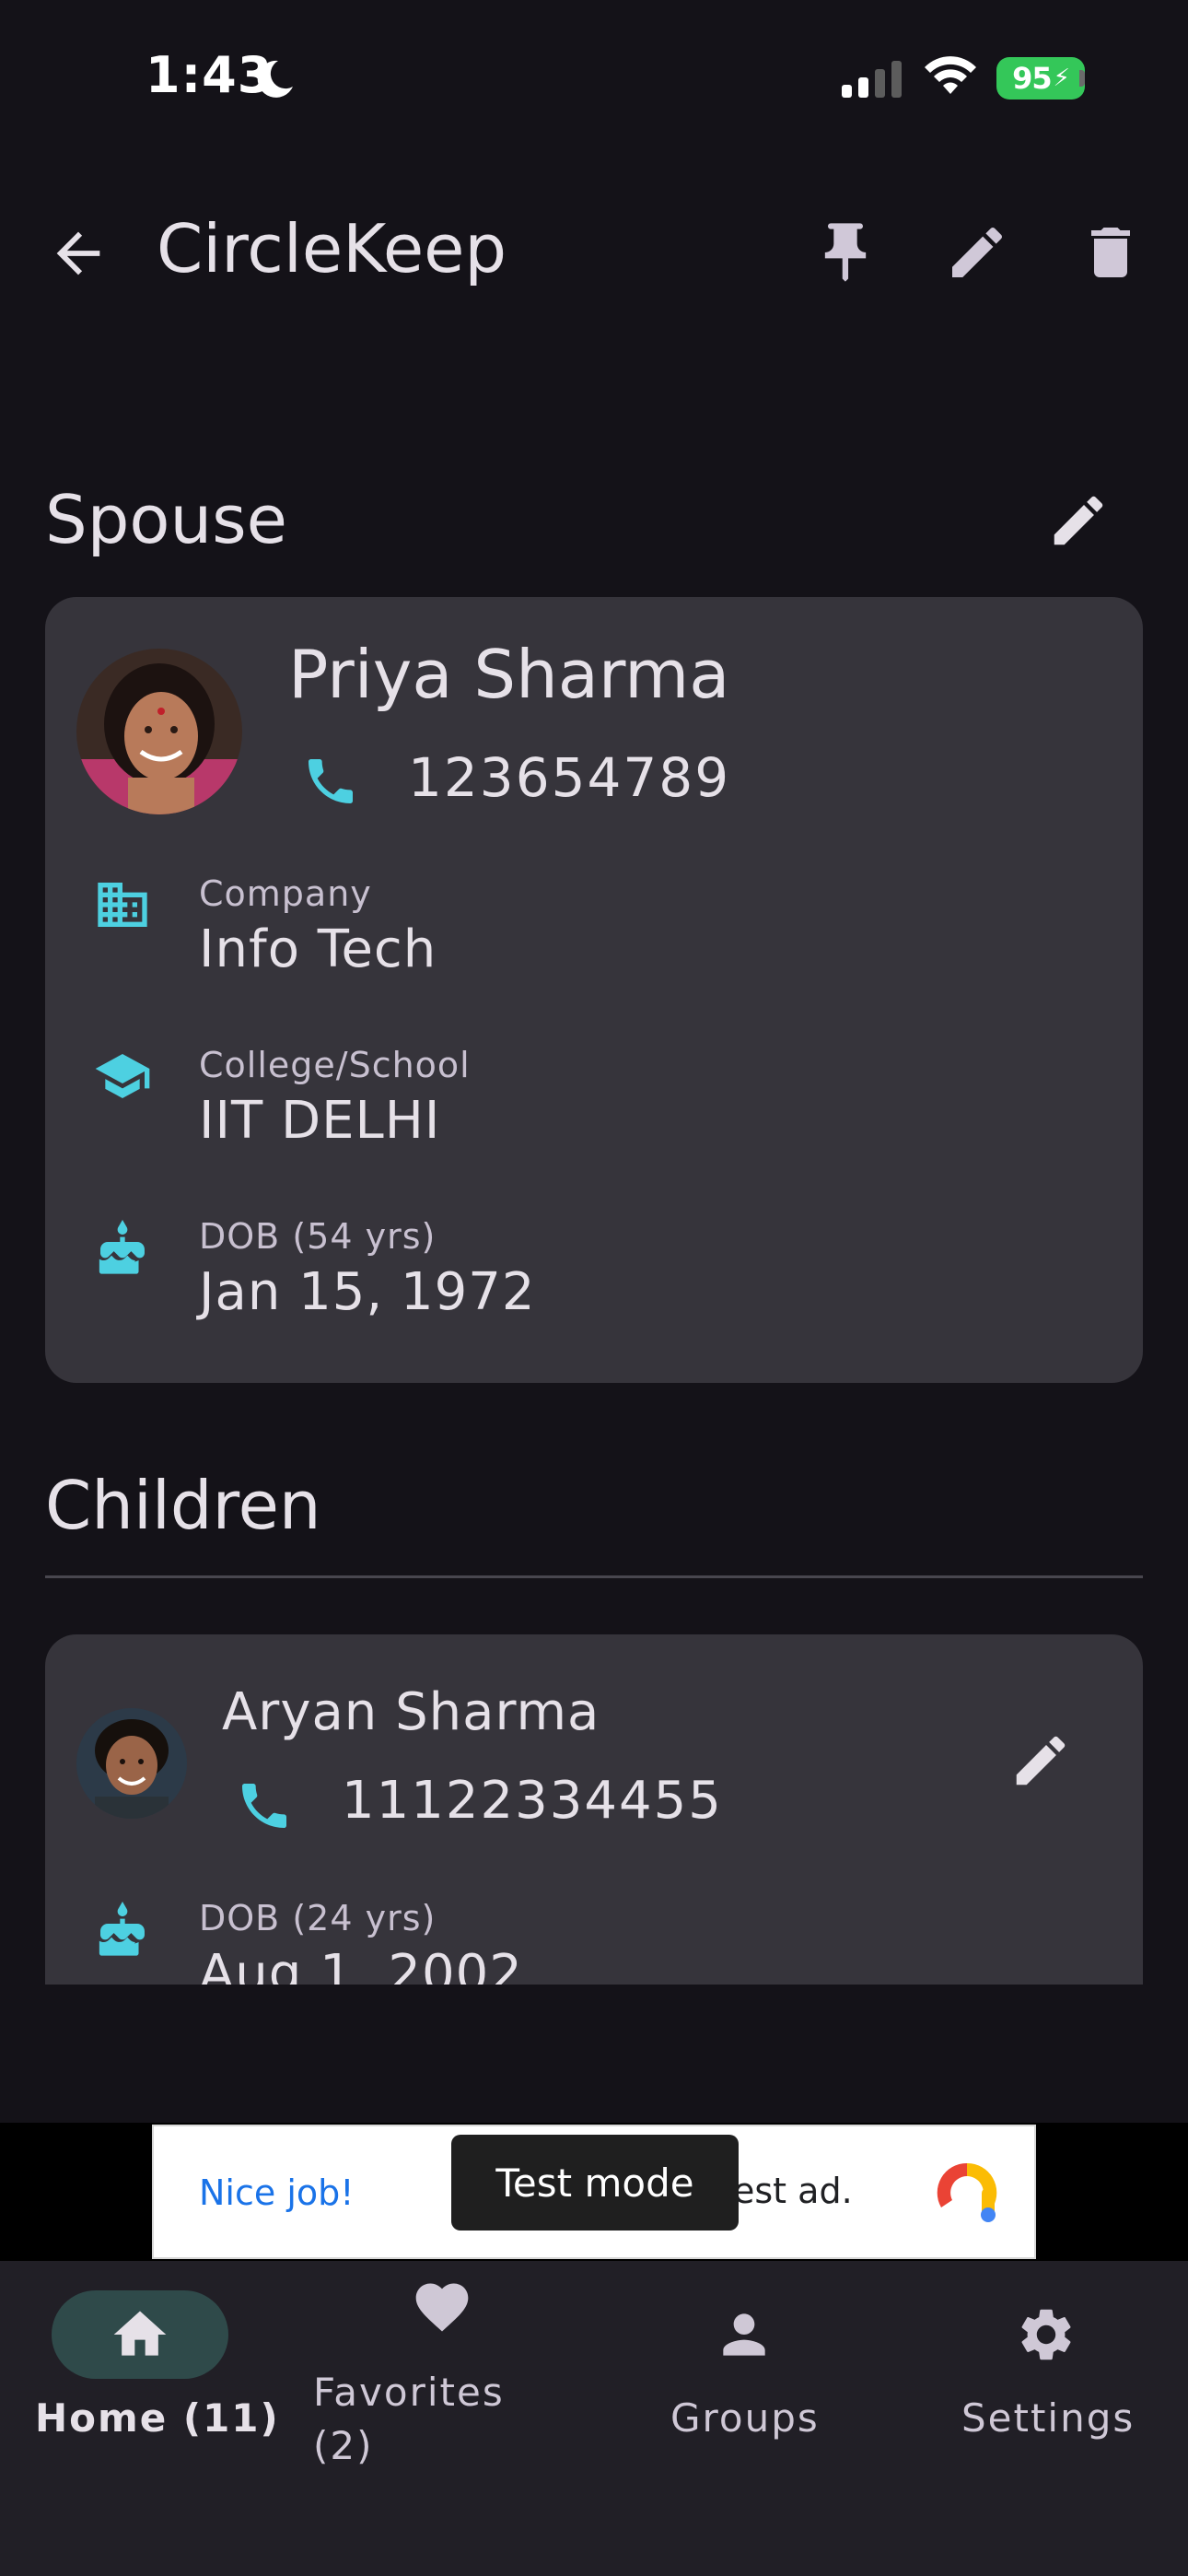 The width and height of the screenshot is (1188, 2576). What do you see at coordinates (569, 777) in the screenshot?
I see `spouse-phone: 123654789` at bounding box center [569, 777].